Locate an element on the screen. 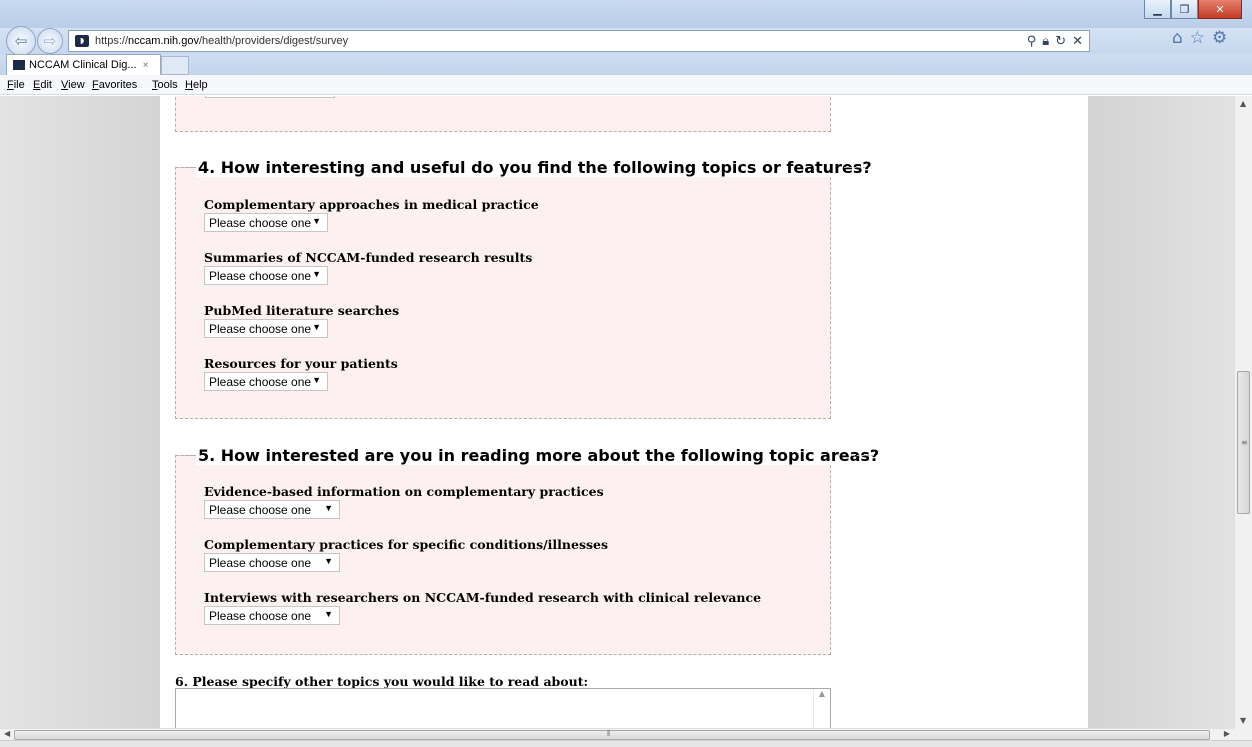 This screenshot has height=747, width=1252. question-3-select-partial is located at coordinates (270, 97).